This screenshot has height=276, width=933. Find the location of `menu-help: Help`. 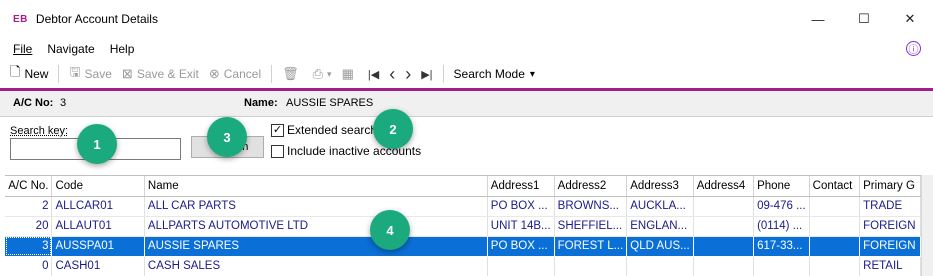

menu-help: Help is located at coordinates (122, 49).